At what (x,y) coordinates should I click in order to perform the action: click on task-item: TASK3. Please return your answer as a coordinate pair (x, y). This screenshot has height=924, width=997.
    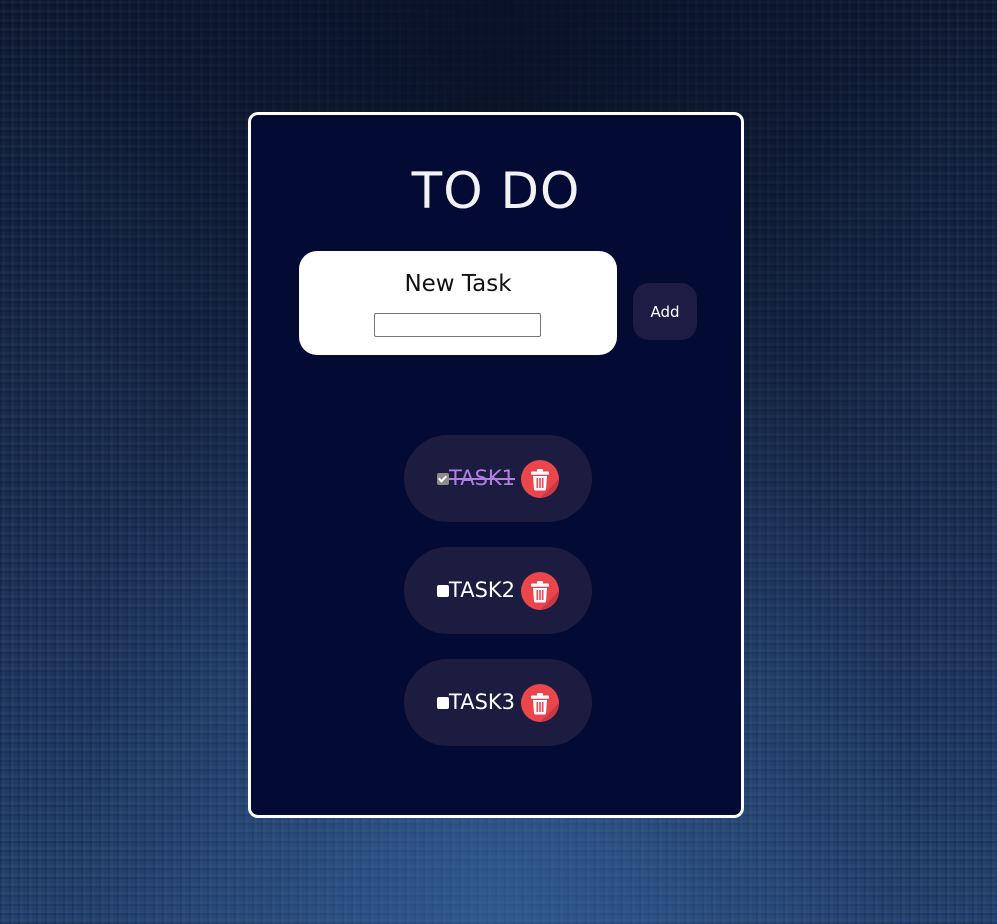
    Looking at the image, I should click on (498, 702).